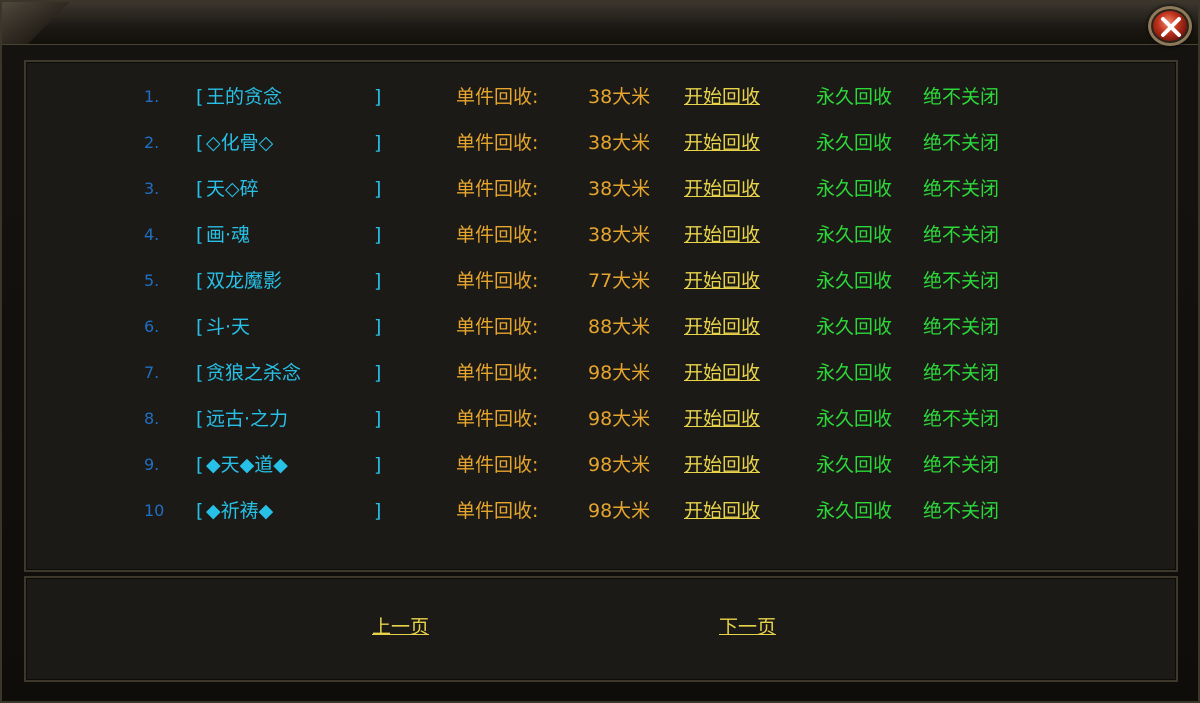  I want to click on close-button, so click(1170, 26).